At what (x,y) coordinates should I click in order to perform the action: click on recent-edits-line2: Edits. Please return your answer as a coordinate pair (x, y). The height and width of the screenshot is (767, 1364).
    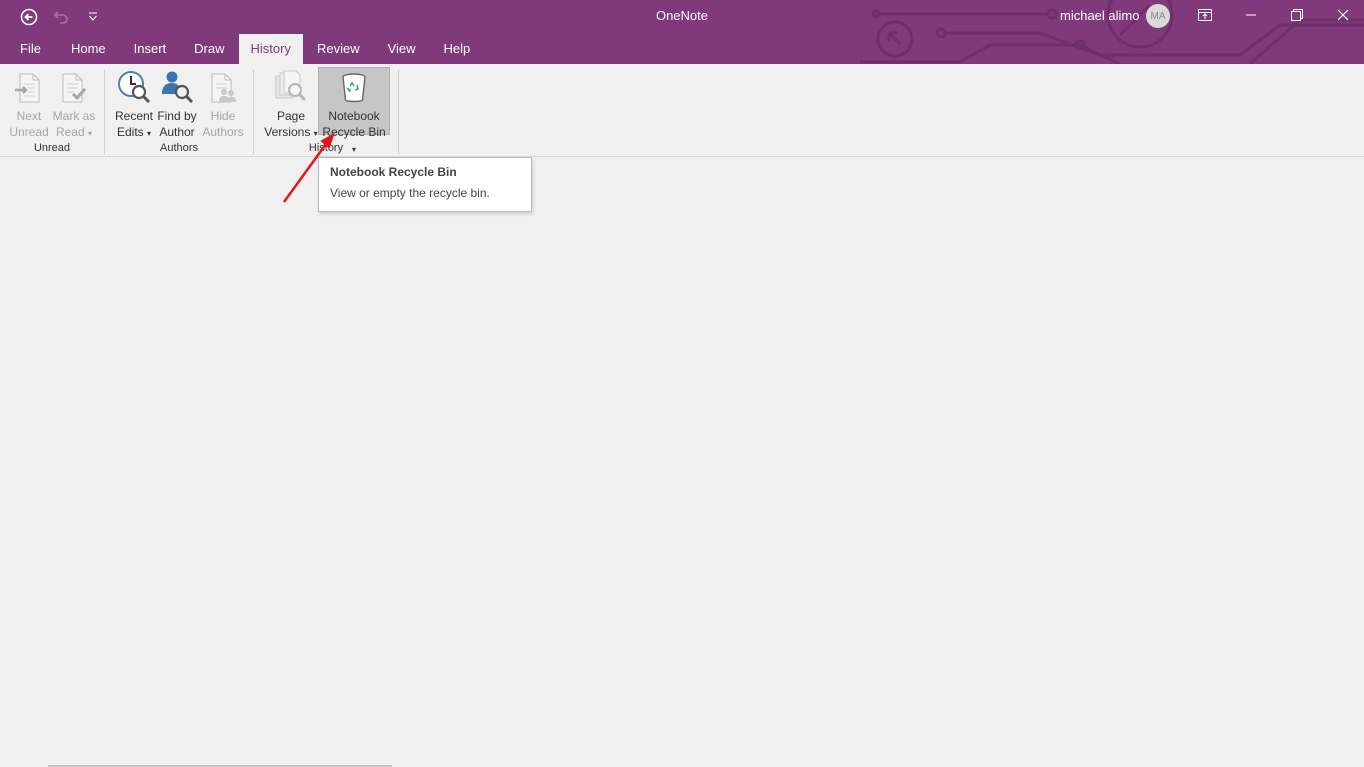
    Looking at the image, I should click on (130, 132).